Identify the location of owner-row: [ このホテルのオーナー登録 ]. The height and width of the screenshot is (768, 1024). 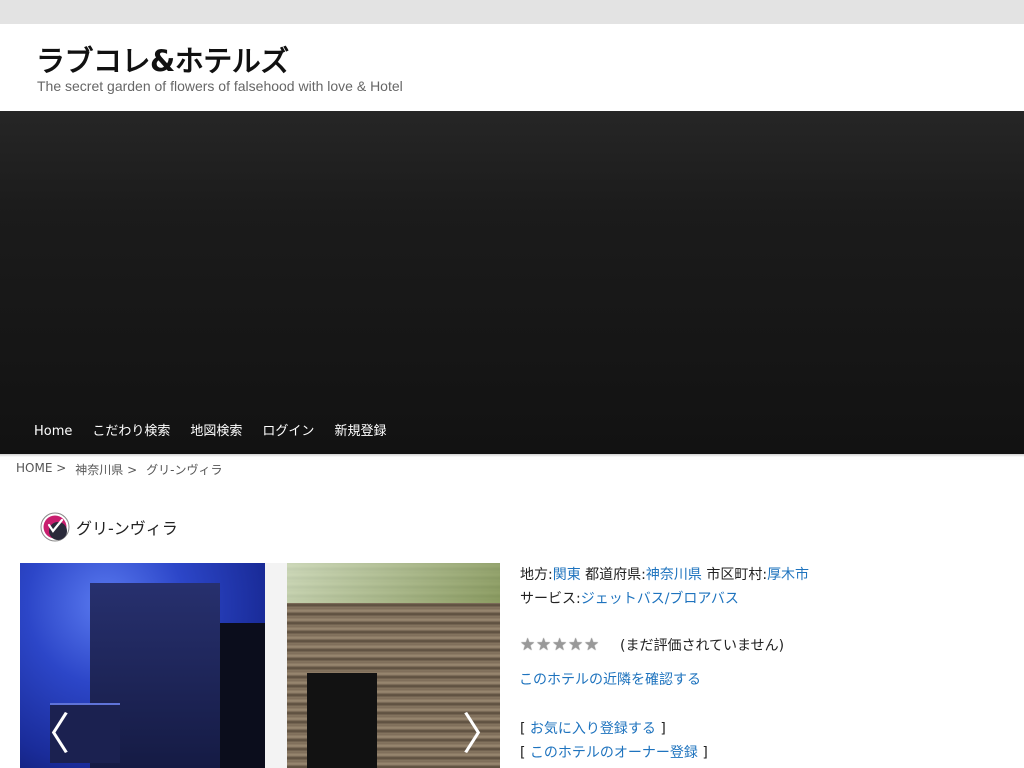
(614, 753).